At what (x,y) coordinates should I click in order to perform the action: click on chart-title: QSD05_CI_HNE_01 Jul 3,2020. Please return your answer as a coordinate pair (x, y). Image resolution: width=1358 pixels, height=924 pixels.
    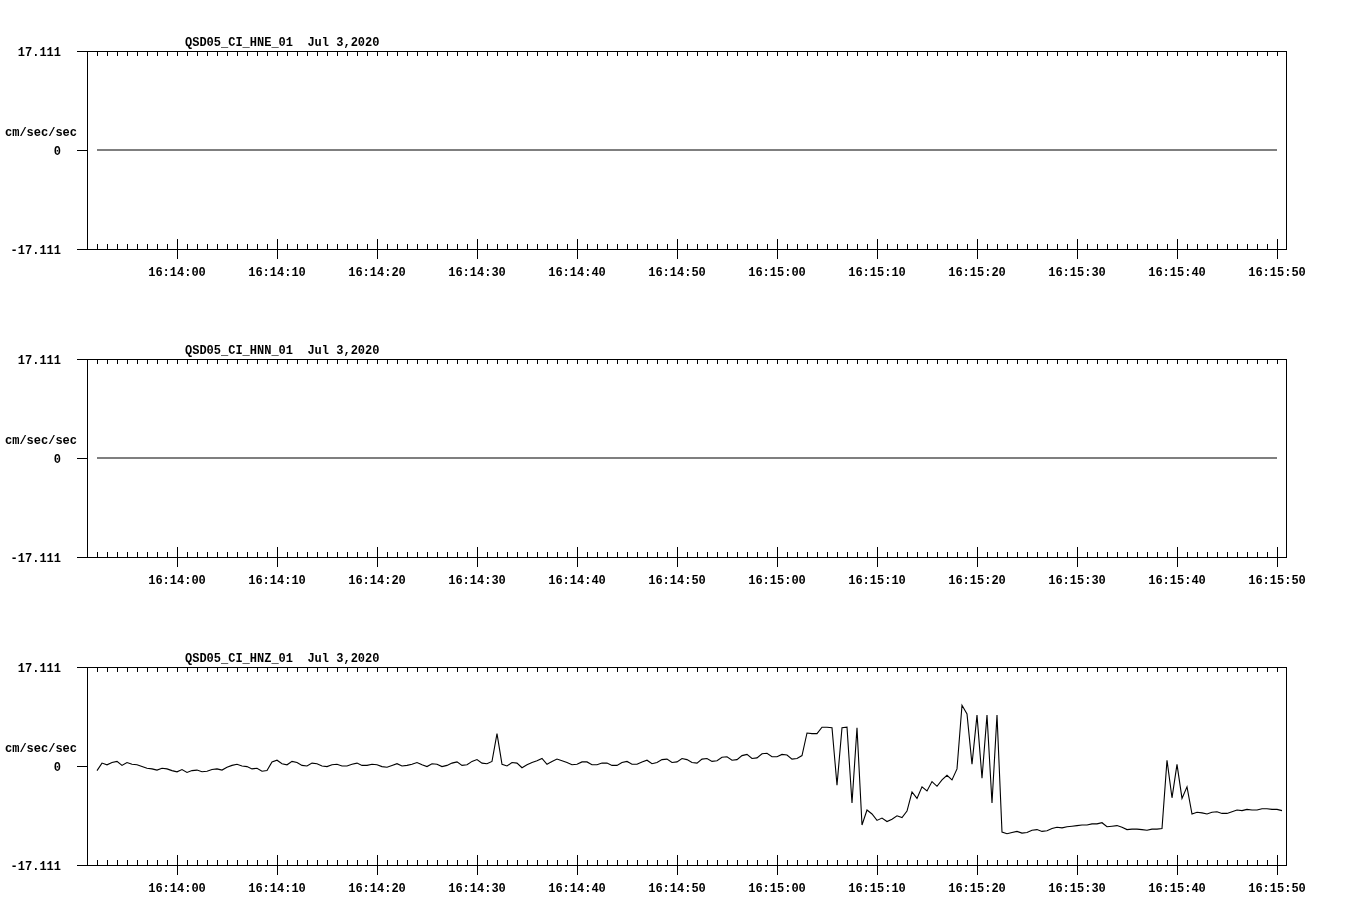
    Looking at the image, I should click on (282, 43).